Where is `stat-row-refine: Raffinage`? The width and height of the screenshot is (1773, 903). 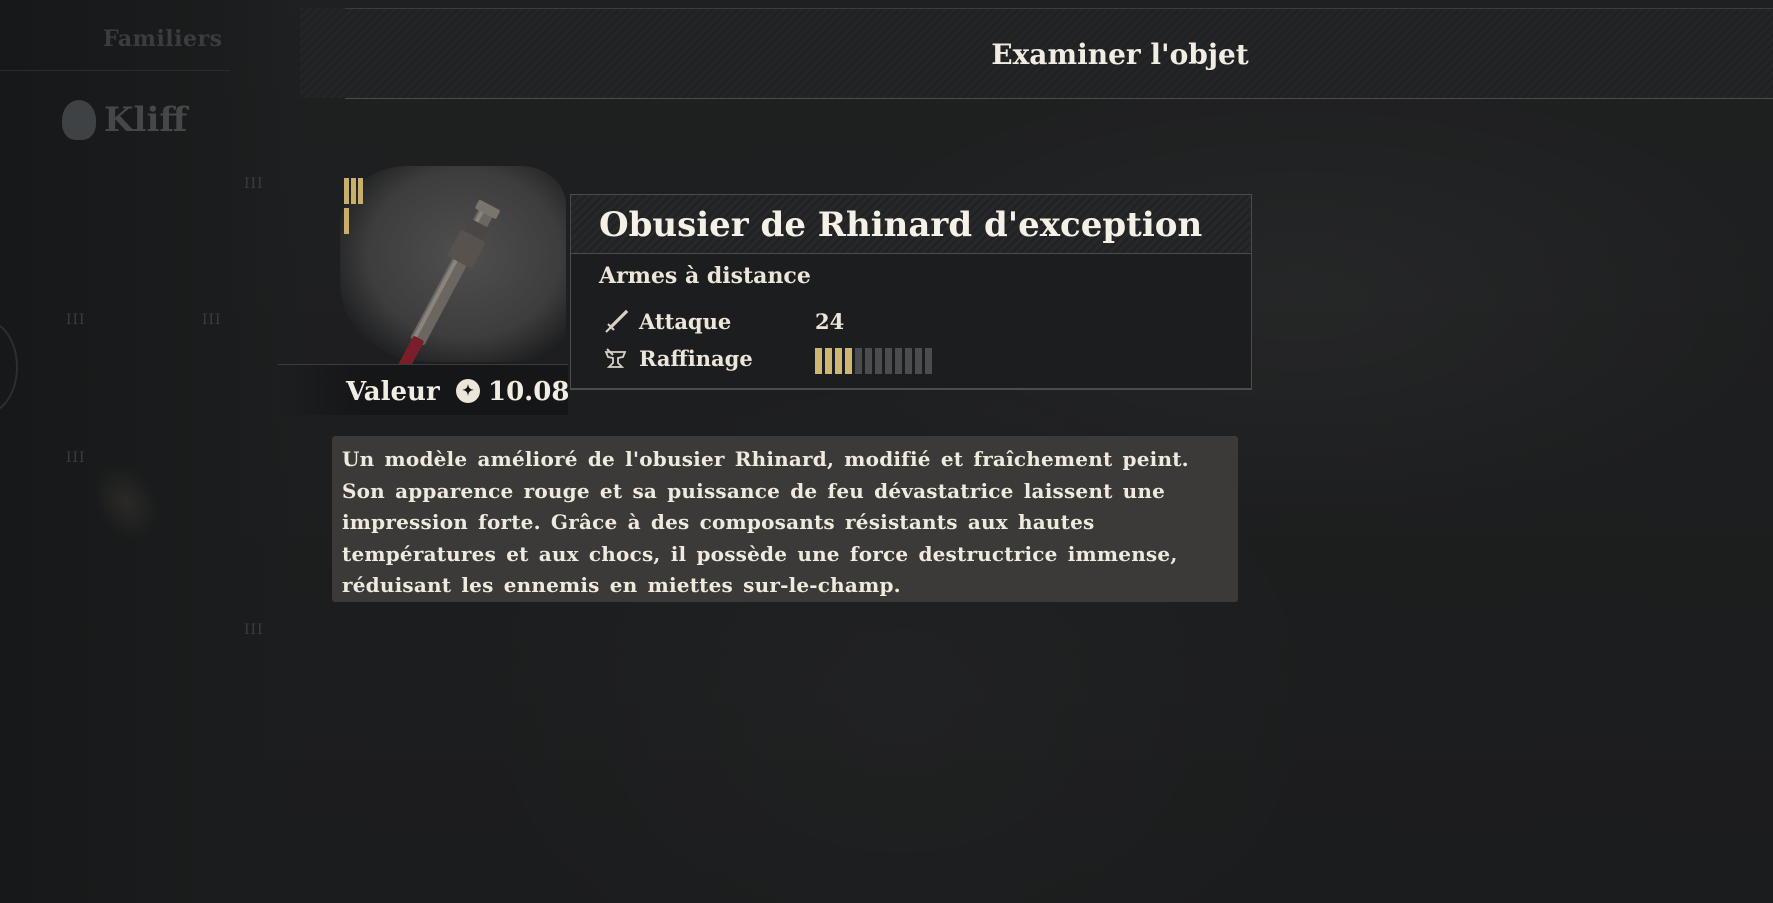 stat-row-refine: Raffinage is located at coordinates (903, 359).